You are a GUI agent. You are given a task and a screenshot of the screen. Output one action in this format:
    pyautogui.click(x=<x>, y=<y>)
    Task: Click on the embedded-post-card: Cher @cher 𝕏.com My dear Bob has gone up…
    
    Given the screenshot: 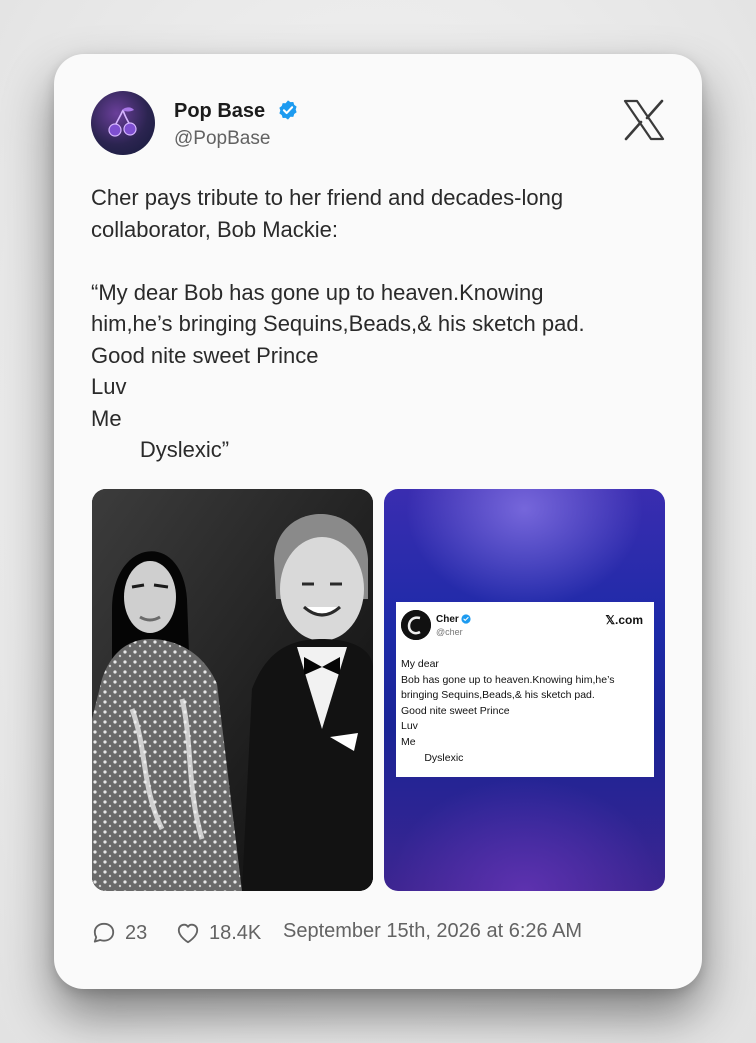 What is the action you would take?
    pyautogui.click(x=525, y=689)
    